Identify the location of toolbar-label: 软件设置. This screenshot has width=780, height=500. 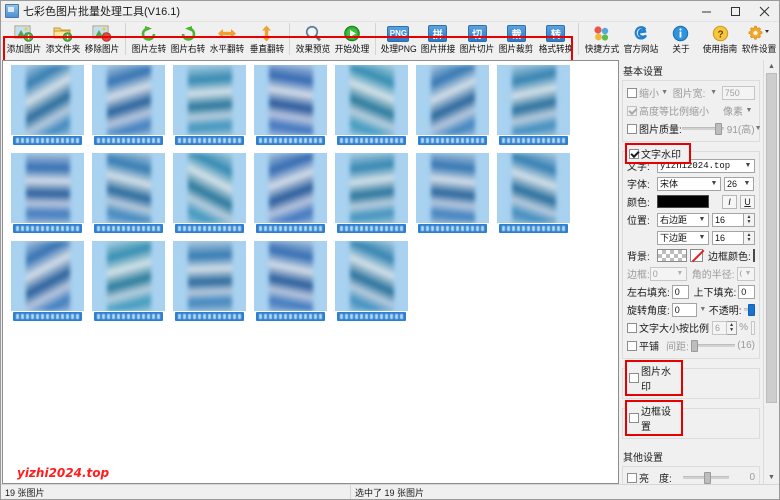
(759, 49).